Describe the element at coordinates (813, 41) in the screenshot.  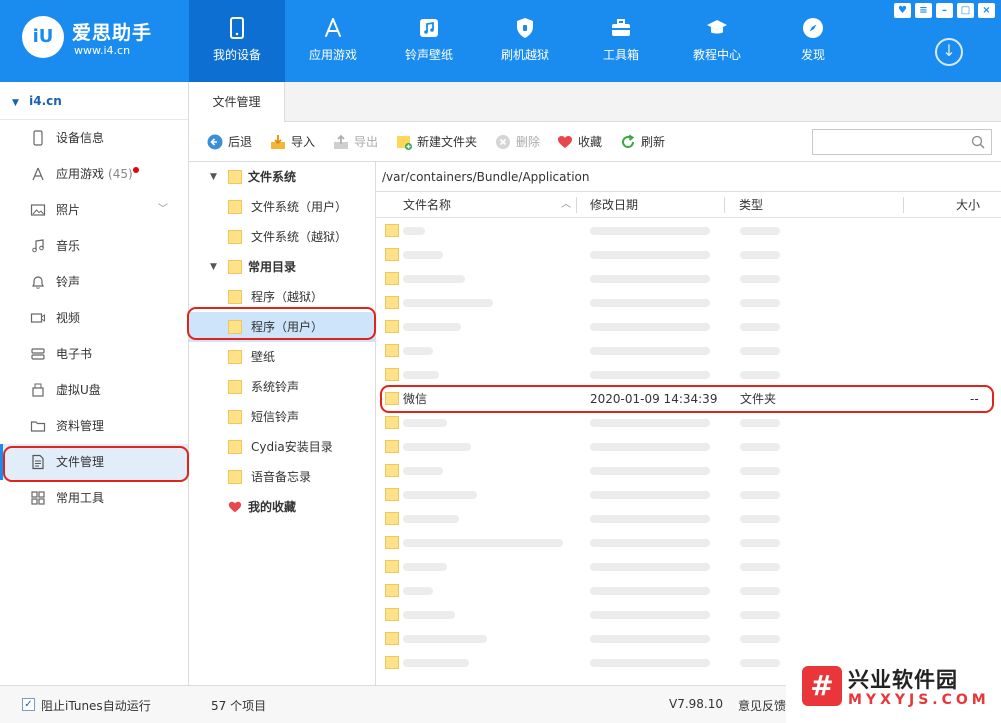
I see `nav-discover: 发现` at that location.